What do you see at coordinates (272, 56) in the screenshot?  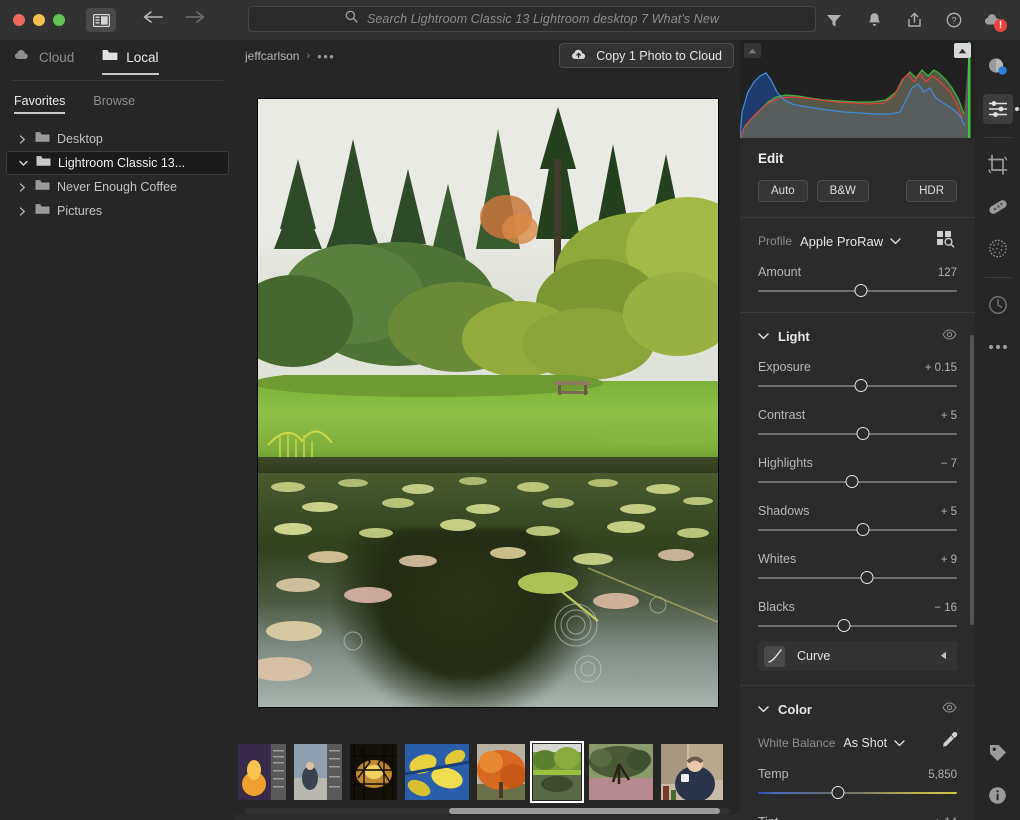 I see `breadcrumb-root: jeffcarlson` at bounding box center [272, 56].